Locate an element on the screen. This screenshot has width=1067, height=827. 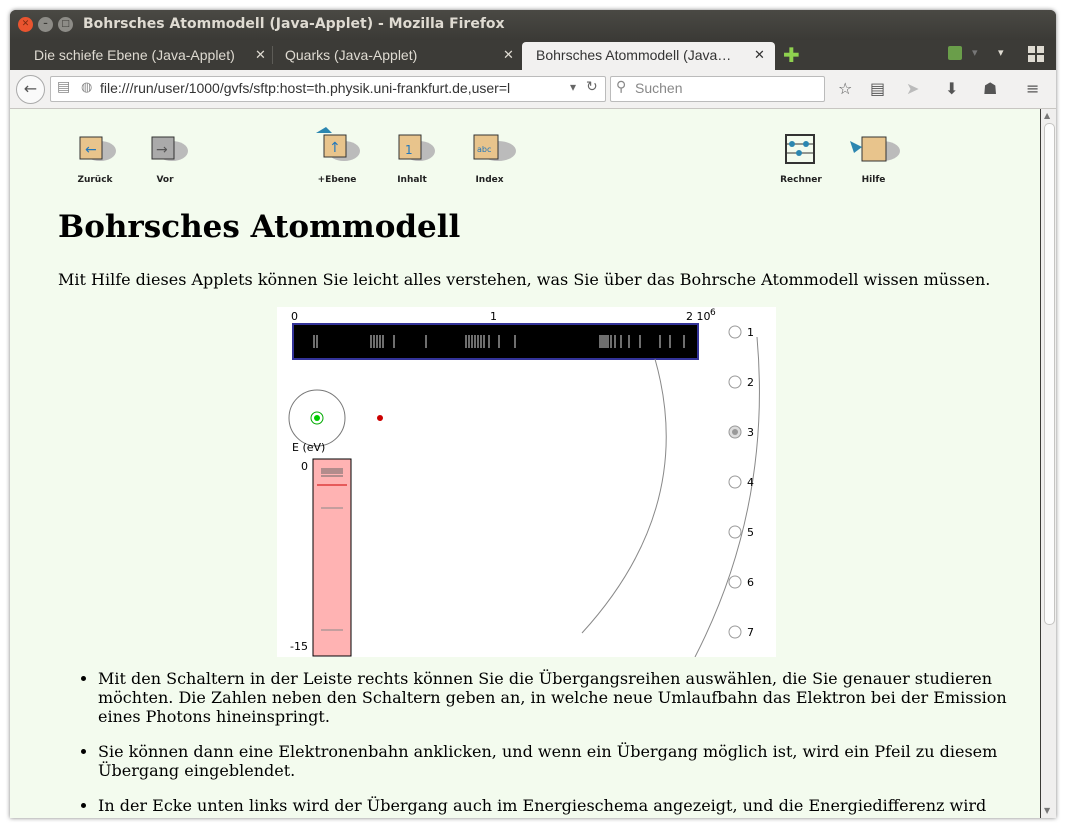
scroll-down-icon: ▼ is located at coordinates (1047, 810).